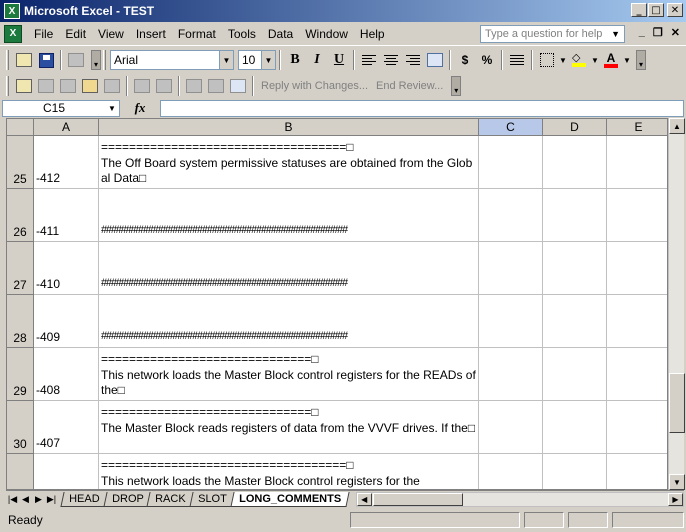  What do you see at coordinates (242, 34) in the screenshot?
I see `menu-tools: Tools` at bounding box center [242, 34].